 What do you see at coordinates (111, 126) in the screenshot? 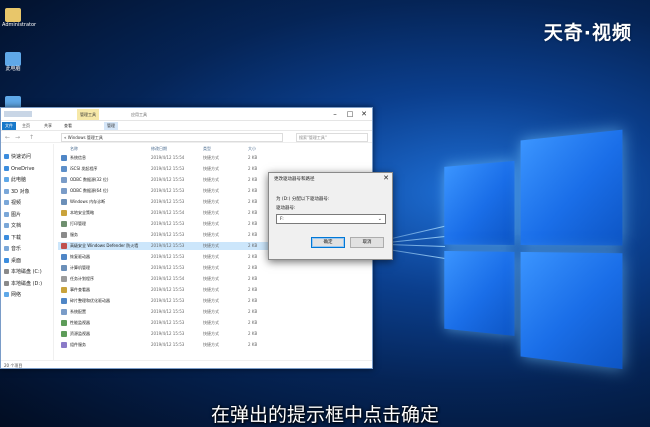
I see `tab-manage: 管理` at bounding box center [111, 126].